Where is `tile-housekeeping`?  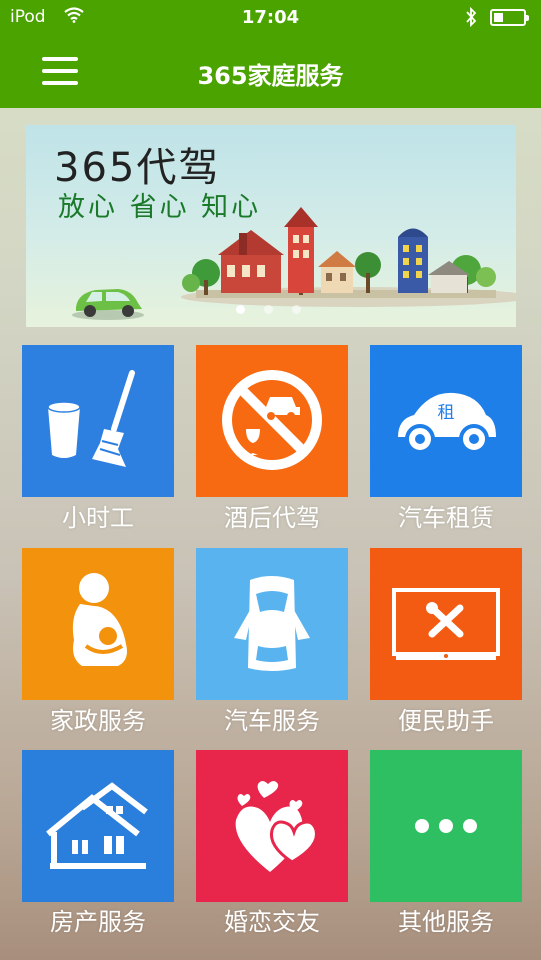
tile-housekeeping is located at coordinates (98, 624).